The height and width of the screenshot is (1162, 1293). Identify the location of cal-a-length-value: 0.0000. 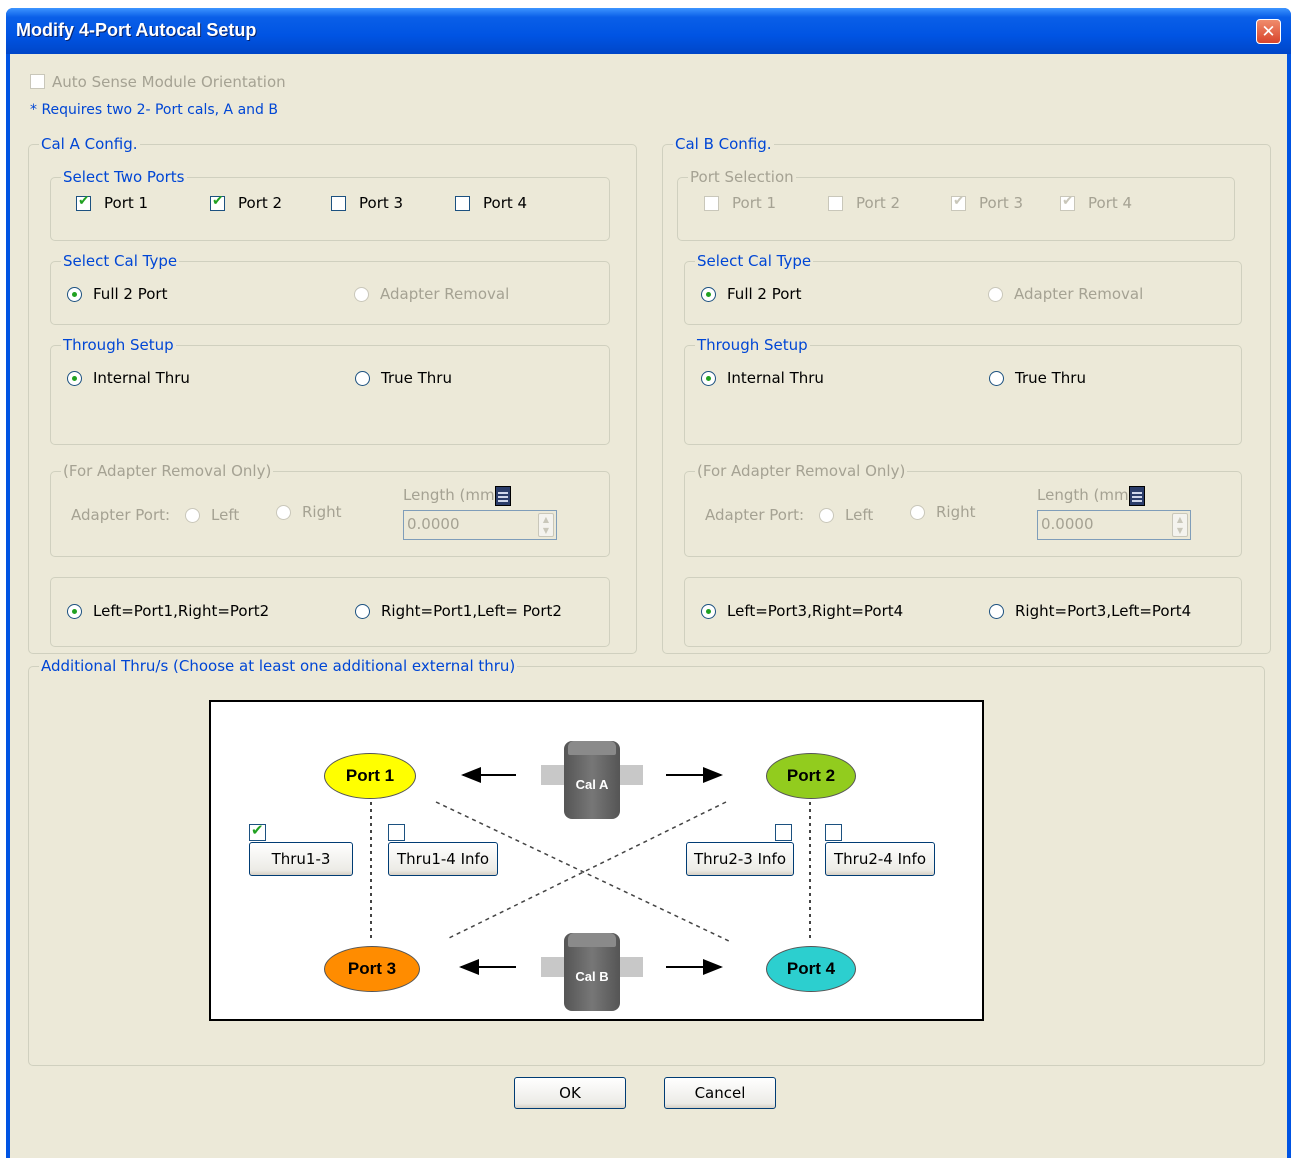
(433, 524).